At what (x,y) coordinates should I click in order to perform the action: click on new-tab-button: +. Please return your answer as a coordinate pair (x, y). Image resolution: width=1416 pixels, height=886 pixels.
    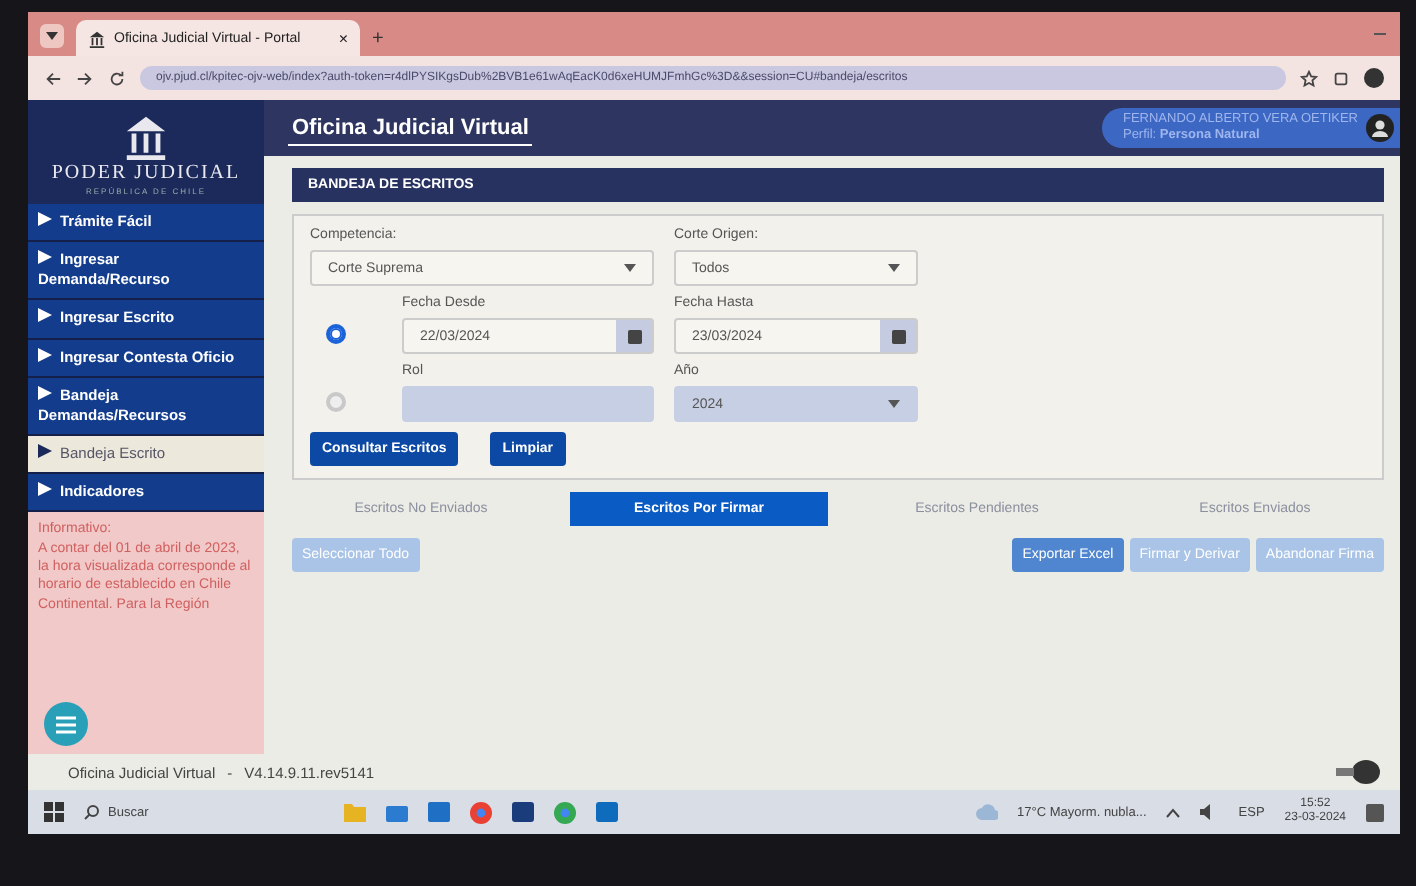
    Looking at the image, I should click on (378, 39).